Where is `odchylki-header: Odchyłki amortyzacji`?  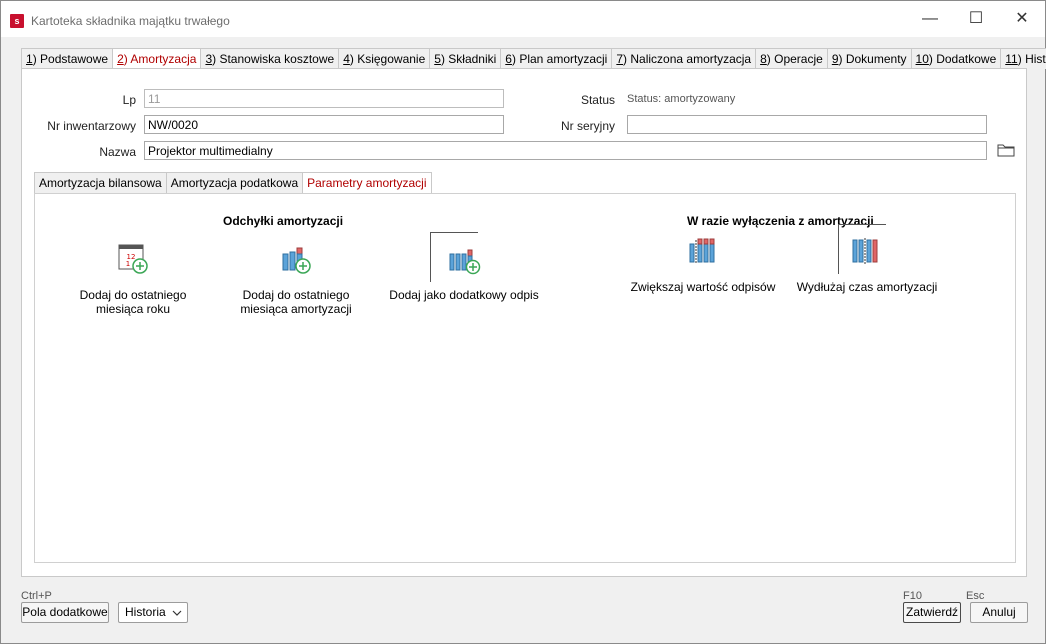 odchylki-header: Odchyłki amortyzacji is located at coordinates (283, 221).